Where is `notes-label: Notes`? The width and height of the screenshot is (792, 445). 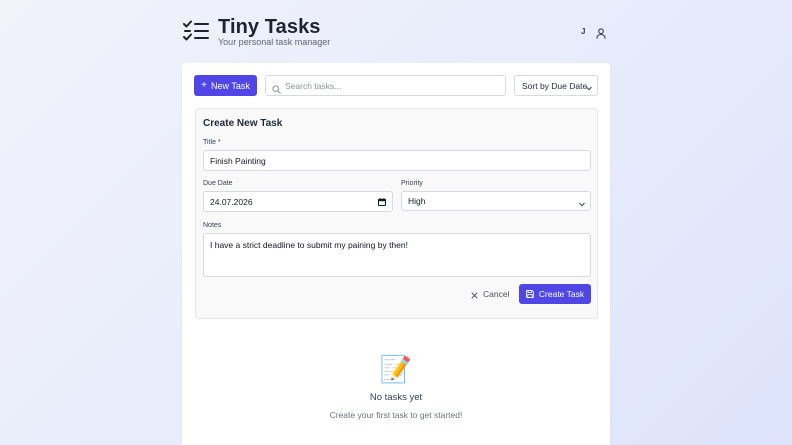 notes-label: Notes is located at coordinates (212, 225).